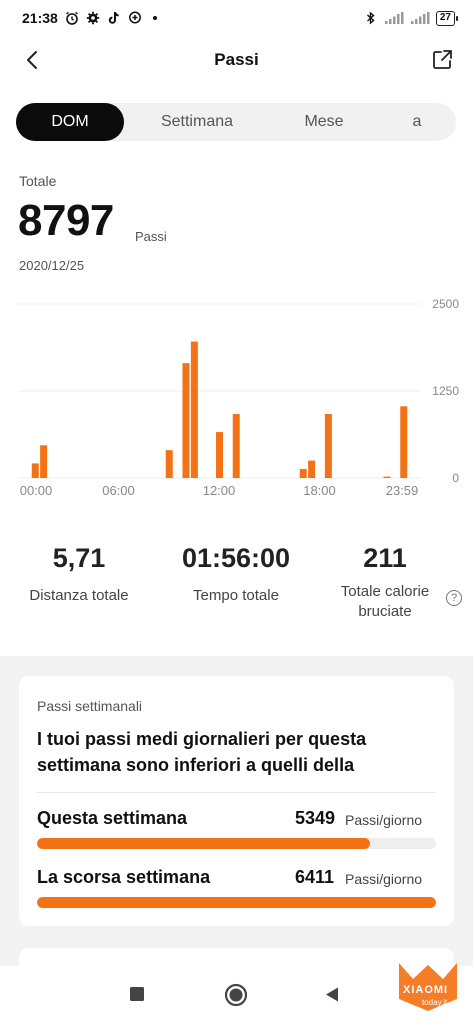 Image resolution: width=473 pixels, height=1024 pixels. Describe the element at coordinates (384, 879) in the screenshot. I see `last-week-unit: Passi/giorno` at that location.